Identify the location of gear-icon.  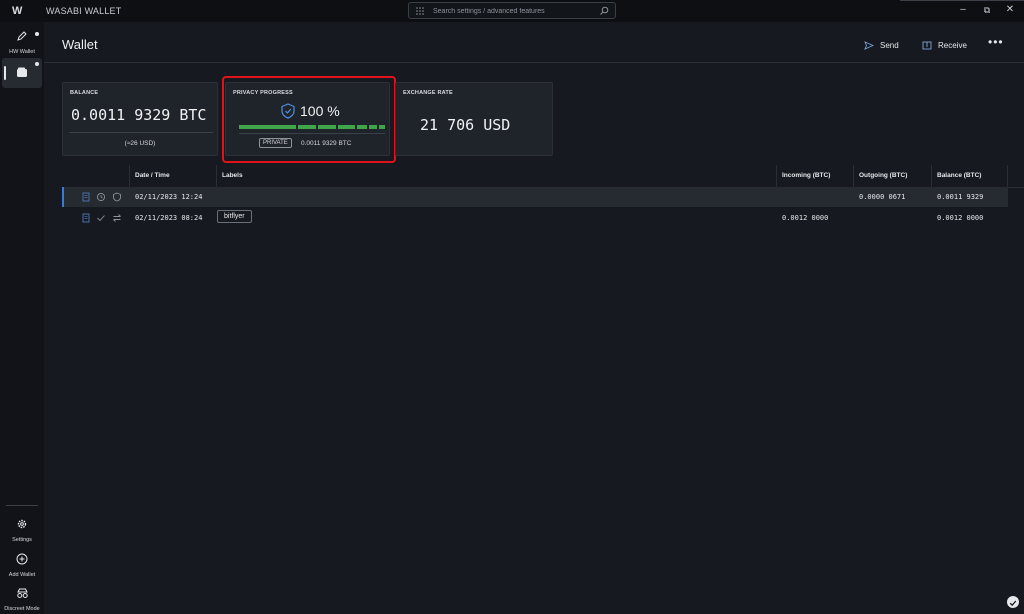
(22, 524).